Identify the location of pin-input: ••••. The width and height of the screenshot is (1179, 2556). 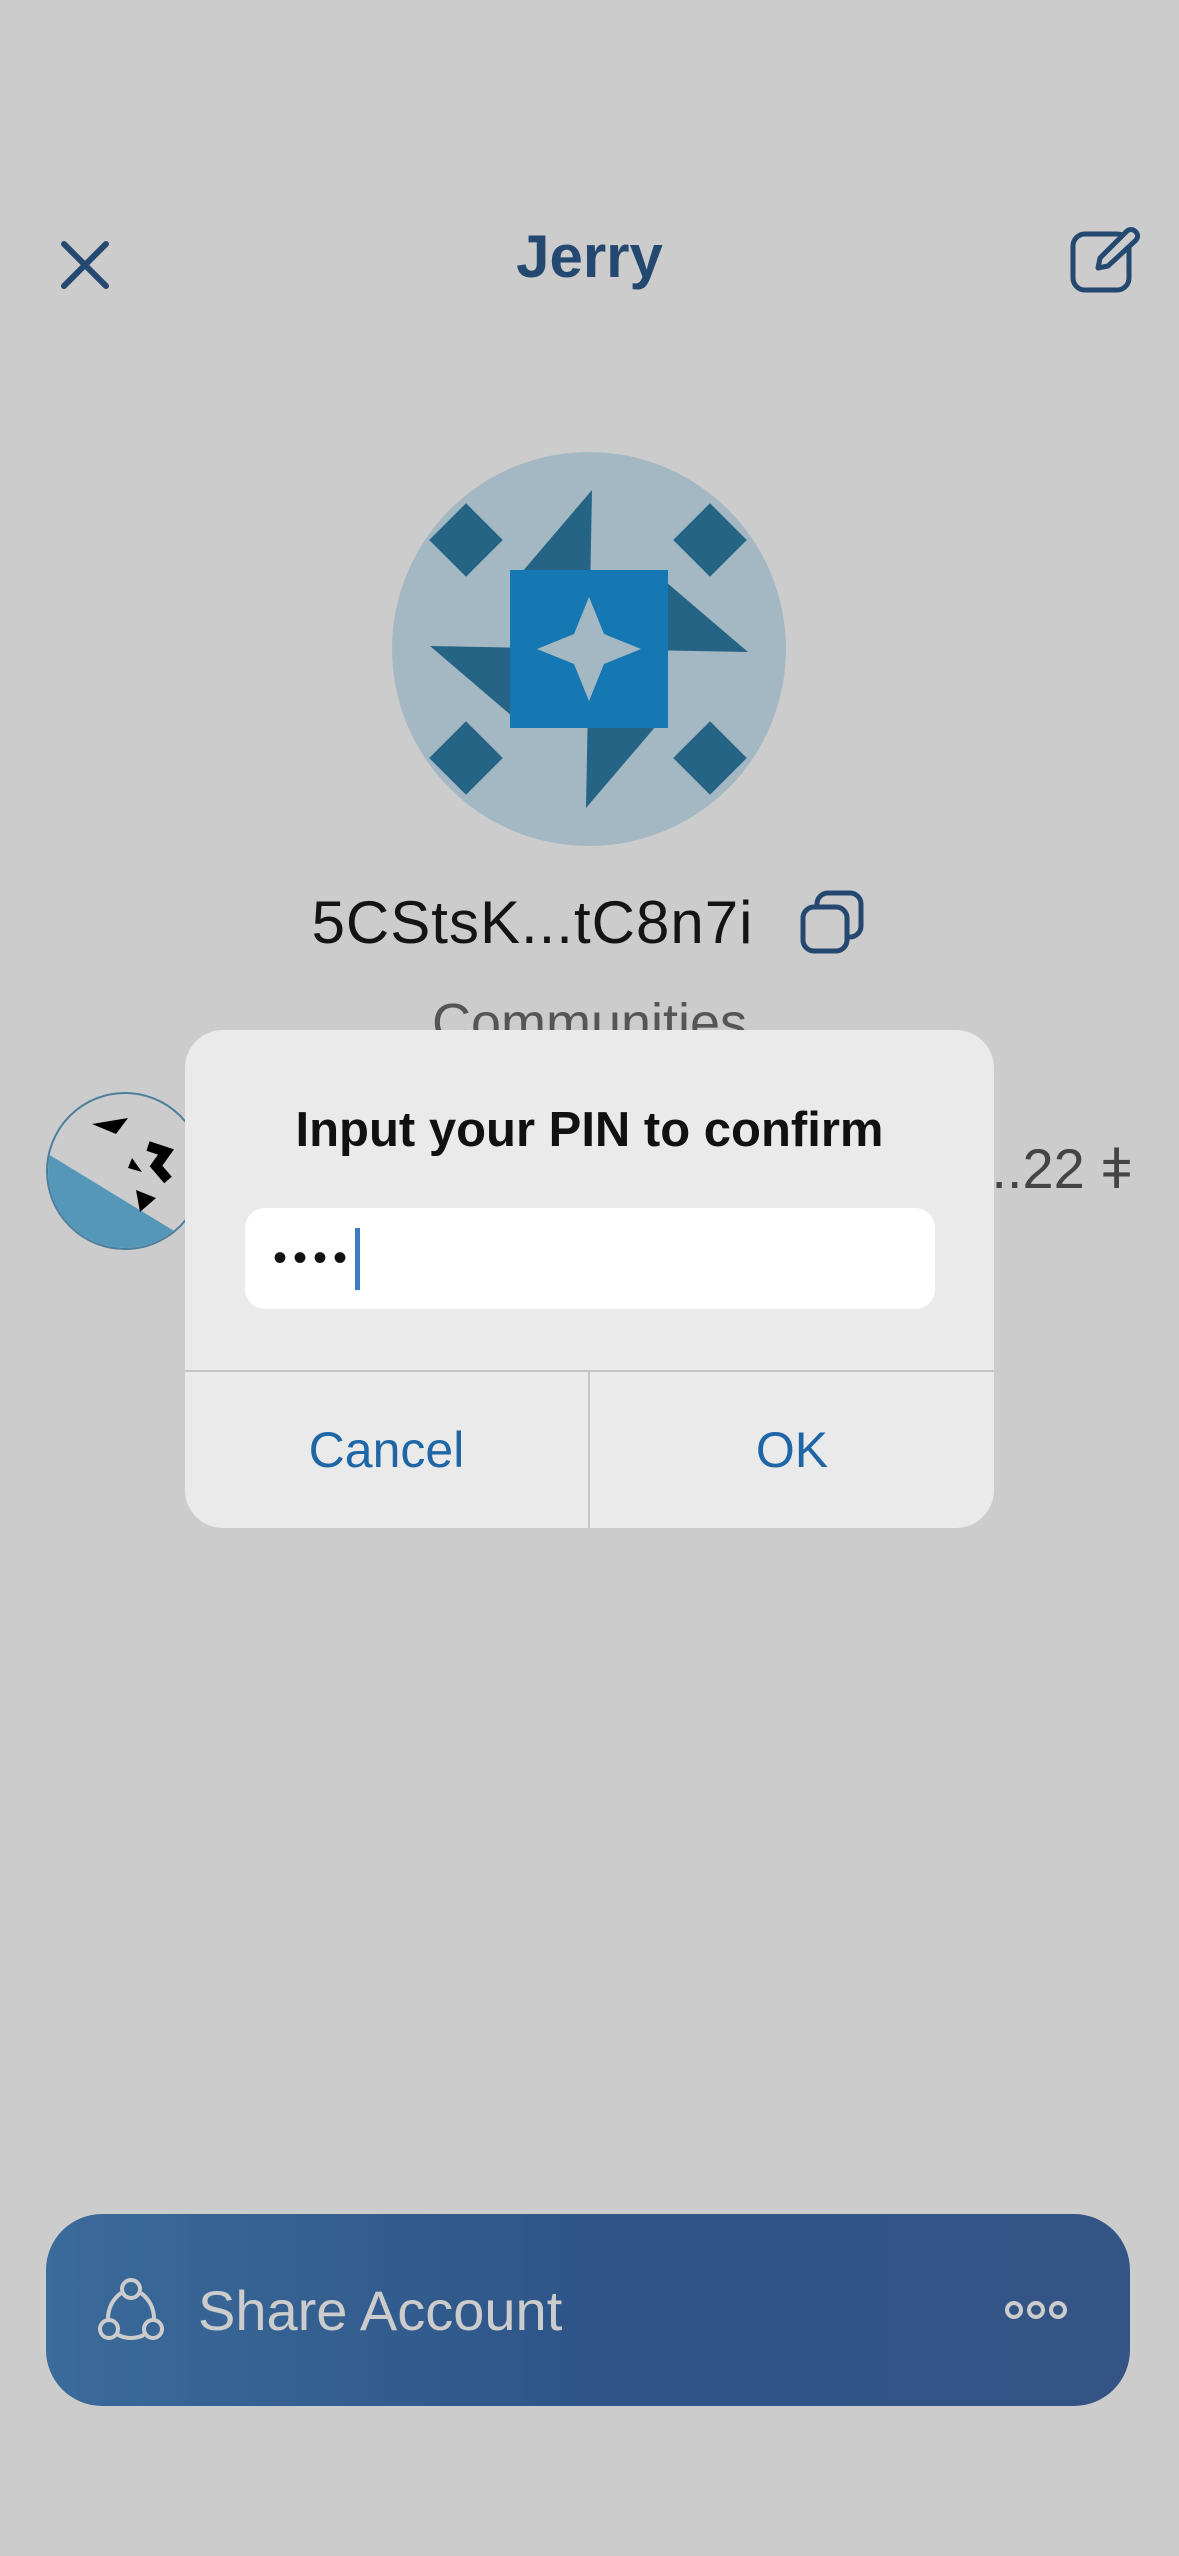
(590, 1258).